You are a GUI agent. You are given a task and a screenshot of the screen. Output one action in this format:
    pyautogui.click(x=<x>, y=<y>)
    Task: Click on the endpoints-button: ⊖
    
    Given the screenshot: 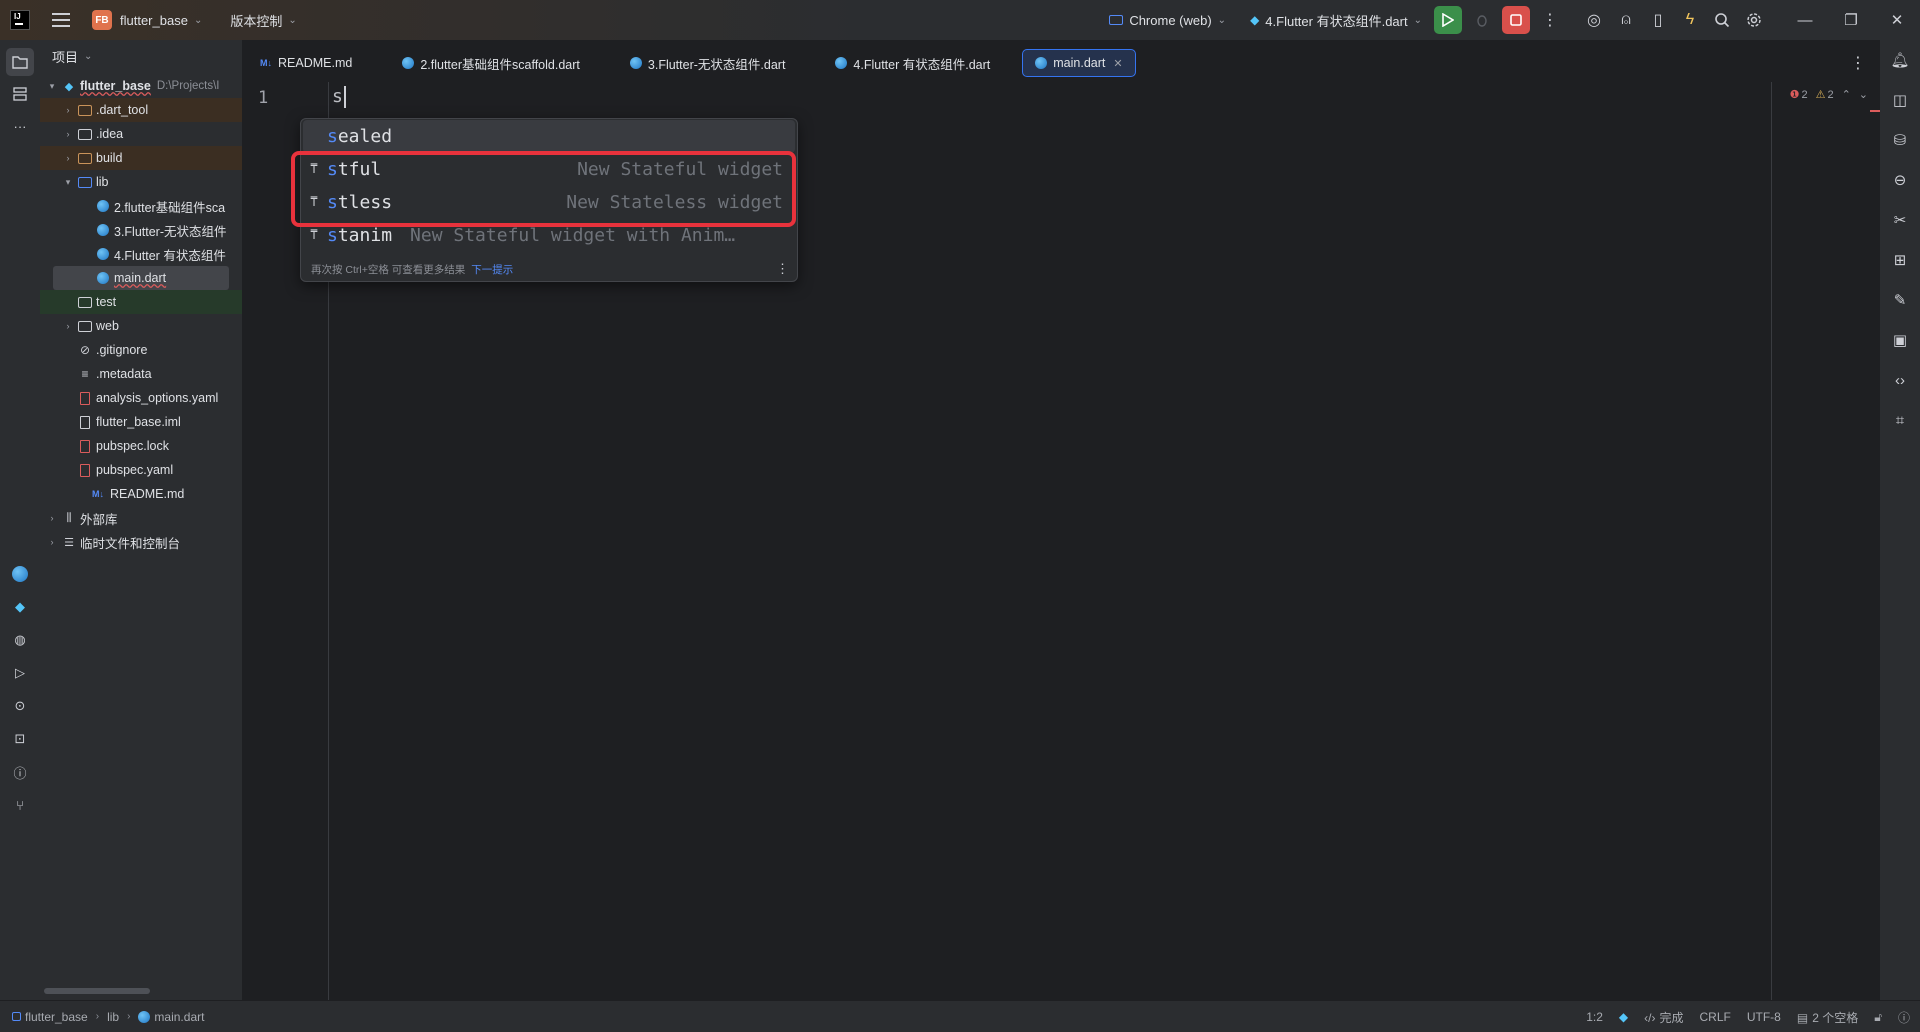 What is the action you would take?
    pyautogui.click(x=1900, y=180)
    